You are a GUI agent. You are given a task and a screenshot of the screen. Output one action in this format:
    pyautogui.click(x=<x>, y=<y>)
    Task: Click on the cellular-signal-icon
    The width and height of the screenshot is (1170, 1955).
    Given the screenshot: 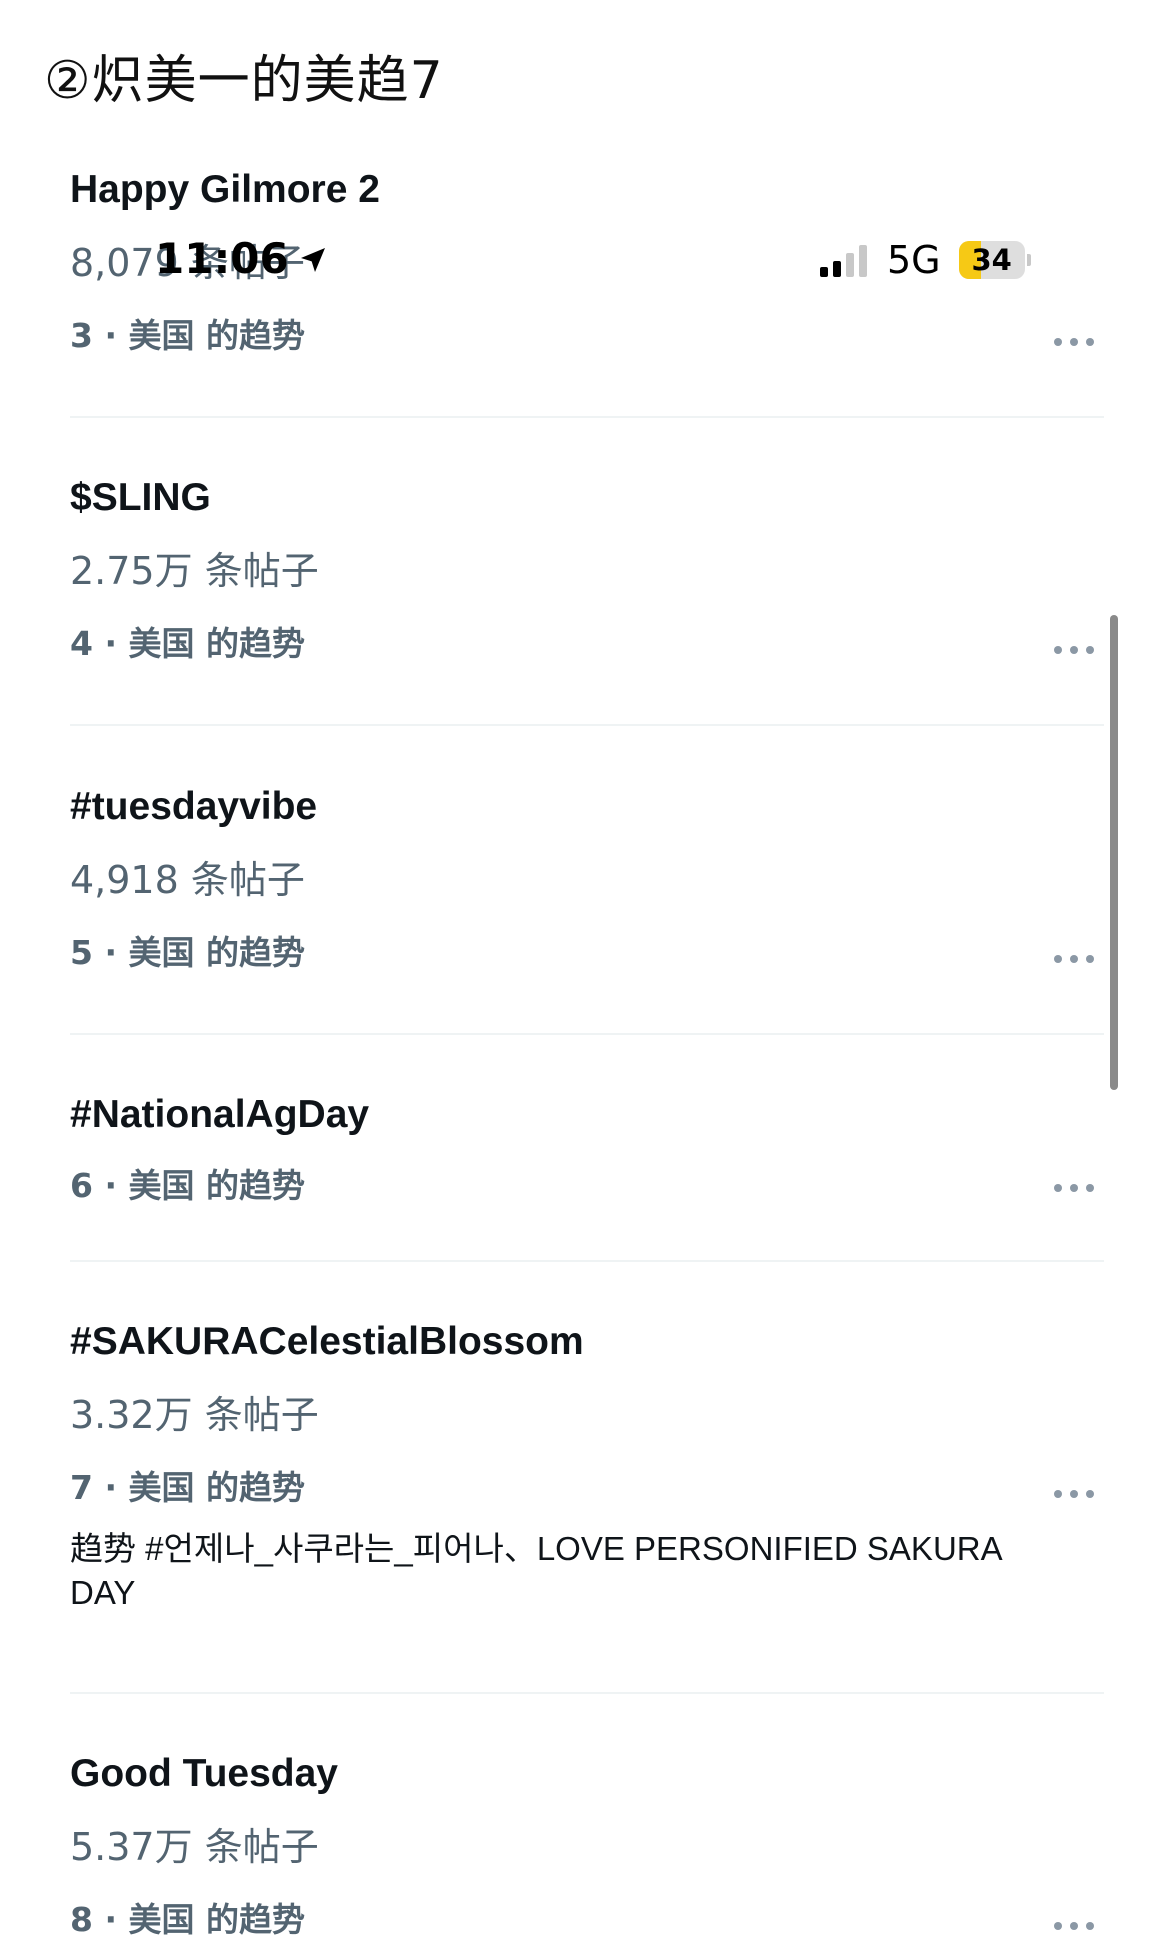 What is the action you would take?
    pyautogui.click(x=843, y=260)
    